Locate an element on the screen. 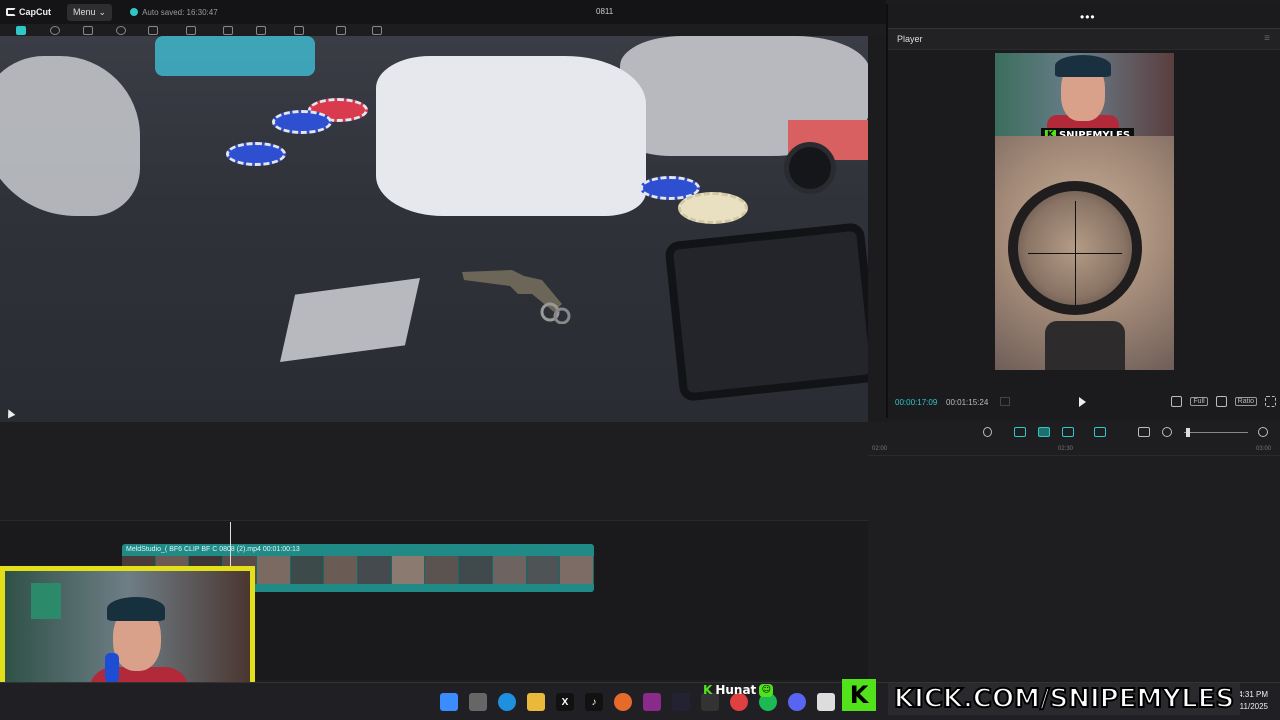 This screenshot has height=720, width=1280. transitions-tab-icon is located at coordinates (191, 30).